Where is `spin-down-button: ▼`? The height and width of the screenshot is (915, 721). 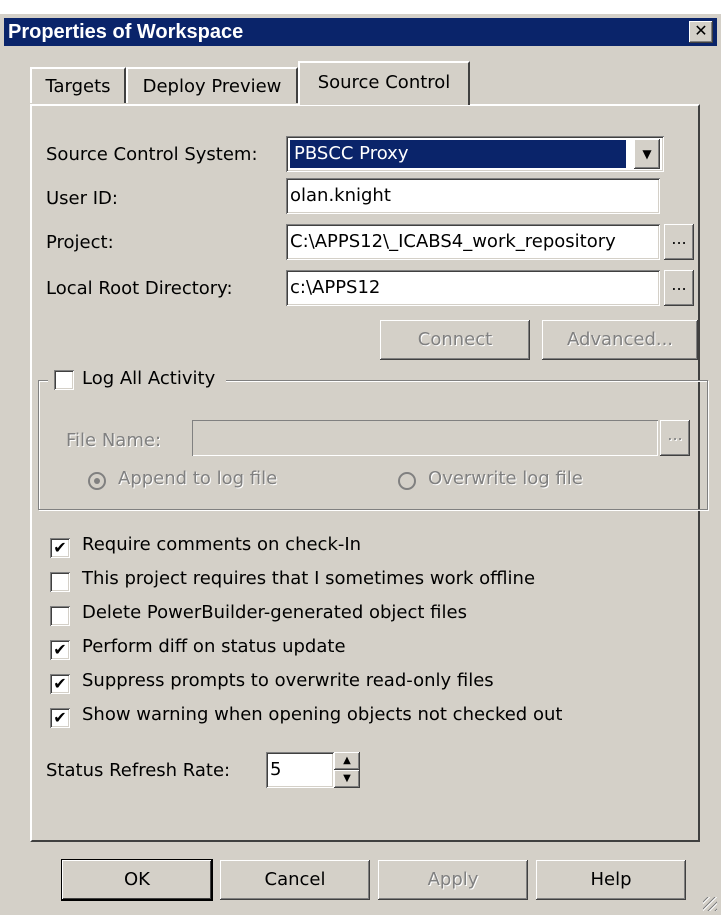 spin-down-button: ▼ is located at coordinates (347, 779).